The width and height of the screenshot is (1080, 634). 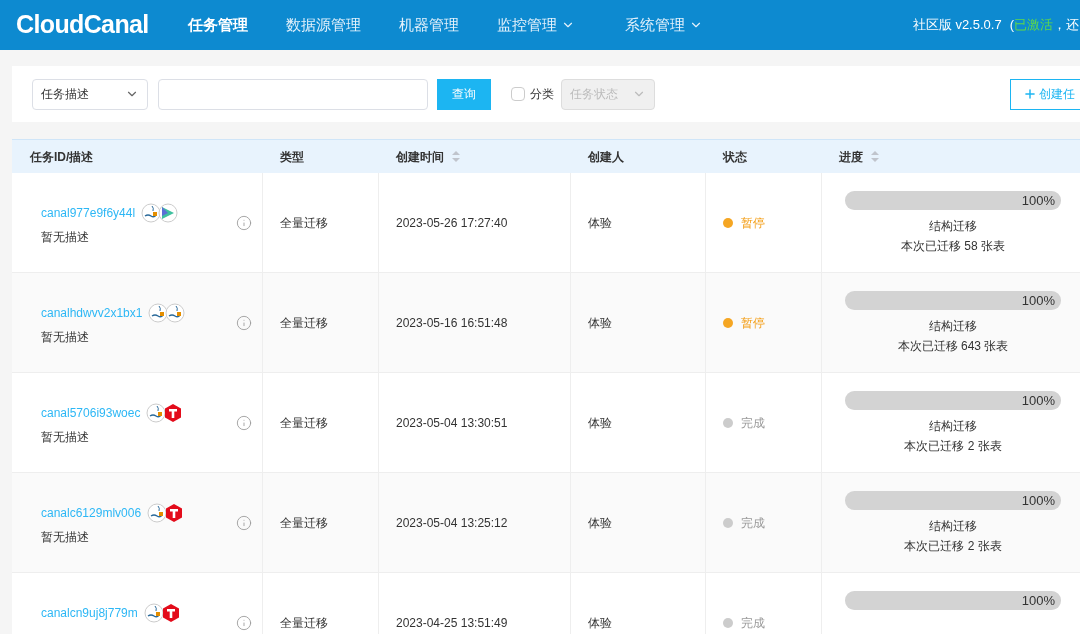 I want to click on created-time: 2023-05-26 17:27:40, so click(x=452, y=223).